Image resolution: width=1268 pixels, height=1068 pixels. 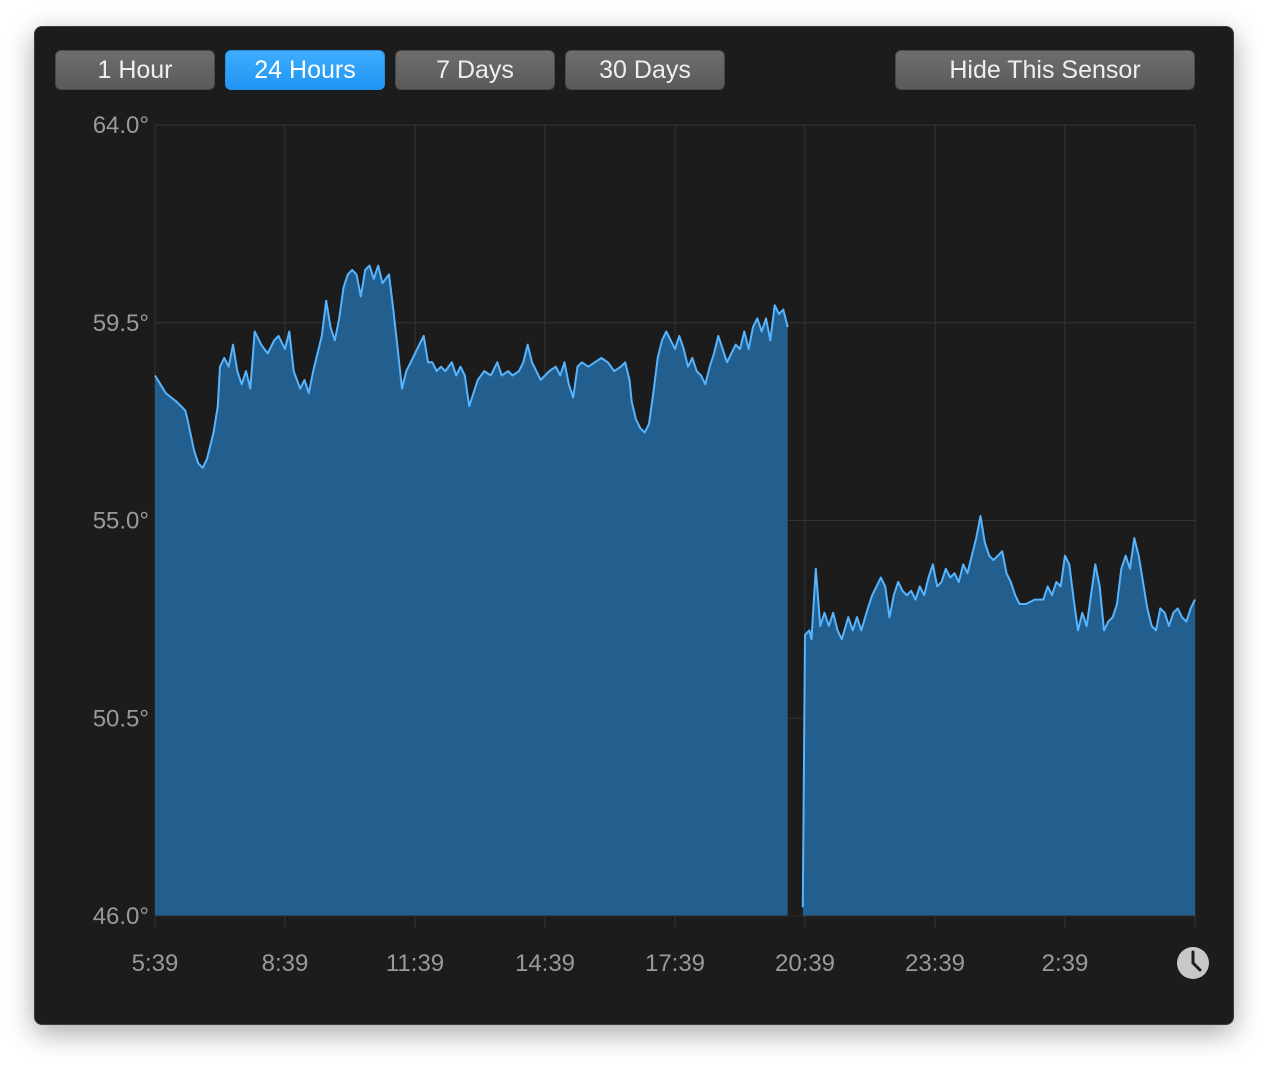 What do you see at coordinates (121, 718) in the screenshot?
I see `y-tick-label: 50.5°` at bounding box center [121, 718].